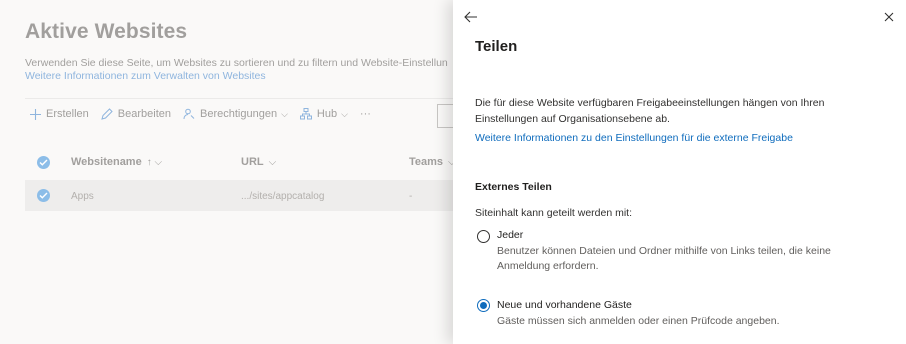  I want to click on back-button, so click(471, 17).